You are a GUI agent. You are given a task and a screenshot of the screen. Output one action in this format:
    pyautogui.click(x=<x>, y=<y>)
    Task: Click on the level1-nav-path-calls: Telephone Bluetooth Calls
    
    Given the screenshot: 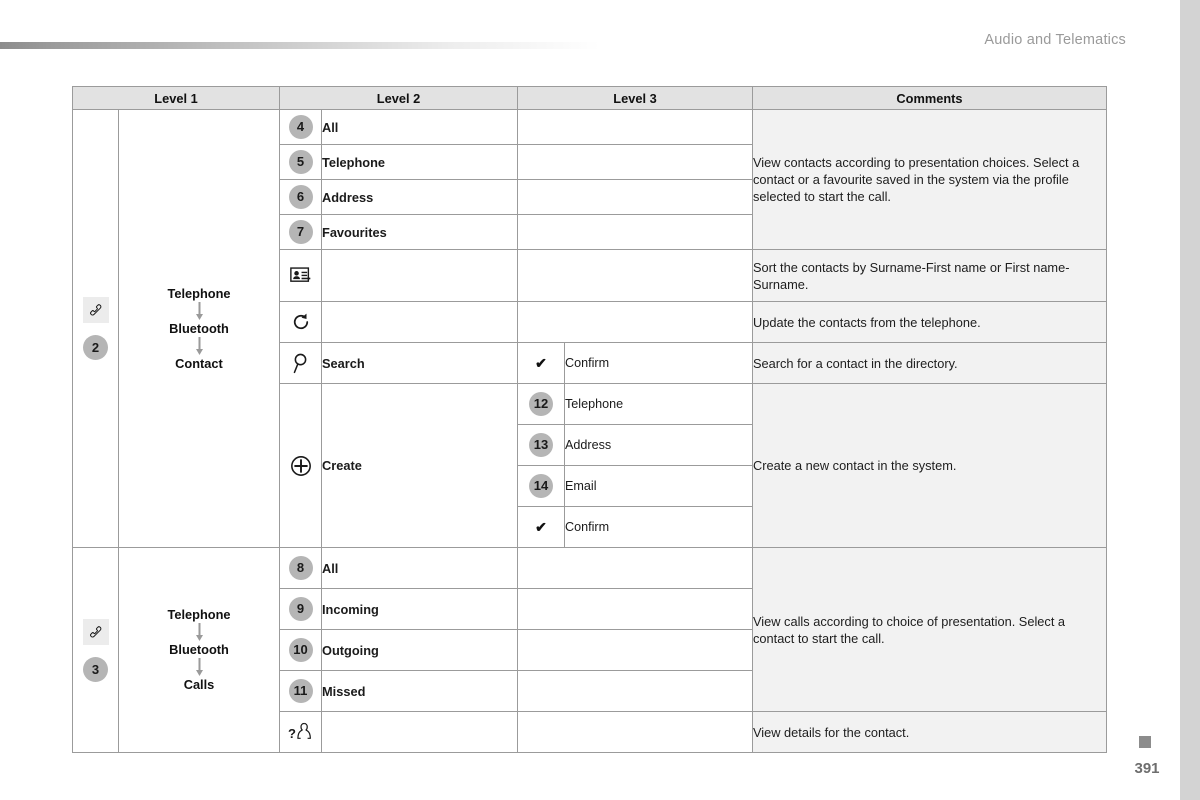 What is the action you would take?
    pyautogui.click(x=199, y=650)
    